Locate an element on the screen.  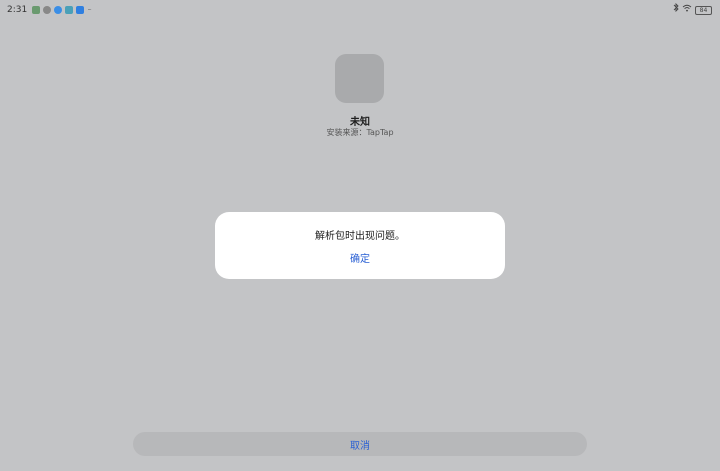
status-left: 2:31 ··· is located at coordinates (49, 10).